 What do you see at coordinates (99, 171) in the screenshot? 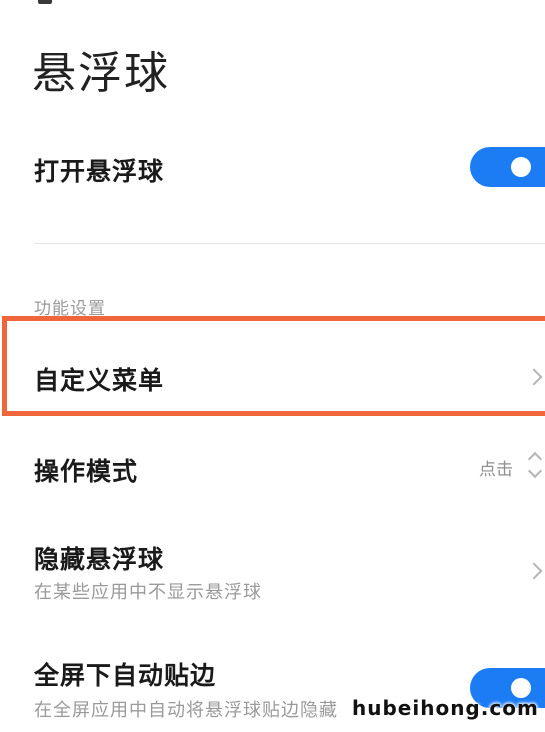
I see `floating-ball-toggle-label: 打开悬浮球` at bounding box center [99, 171].